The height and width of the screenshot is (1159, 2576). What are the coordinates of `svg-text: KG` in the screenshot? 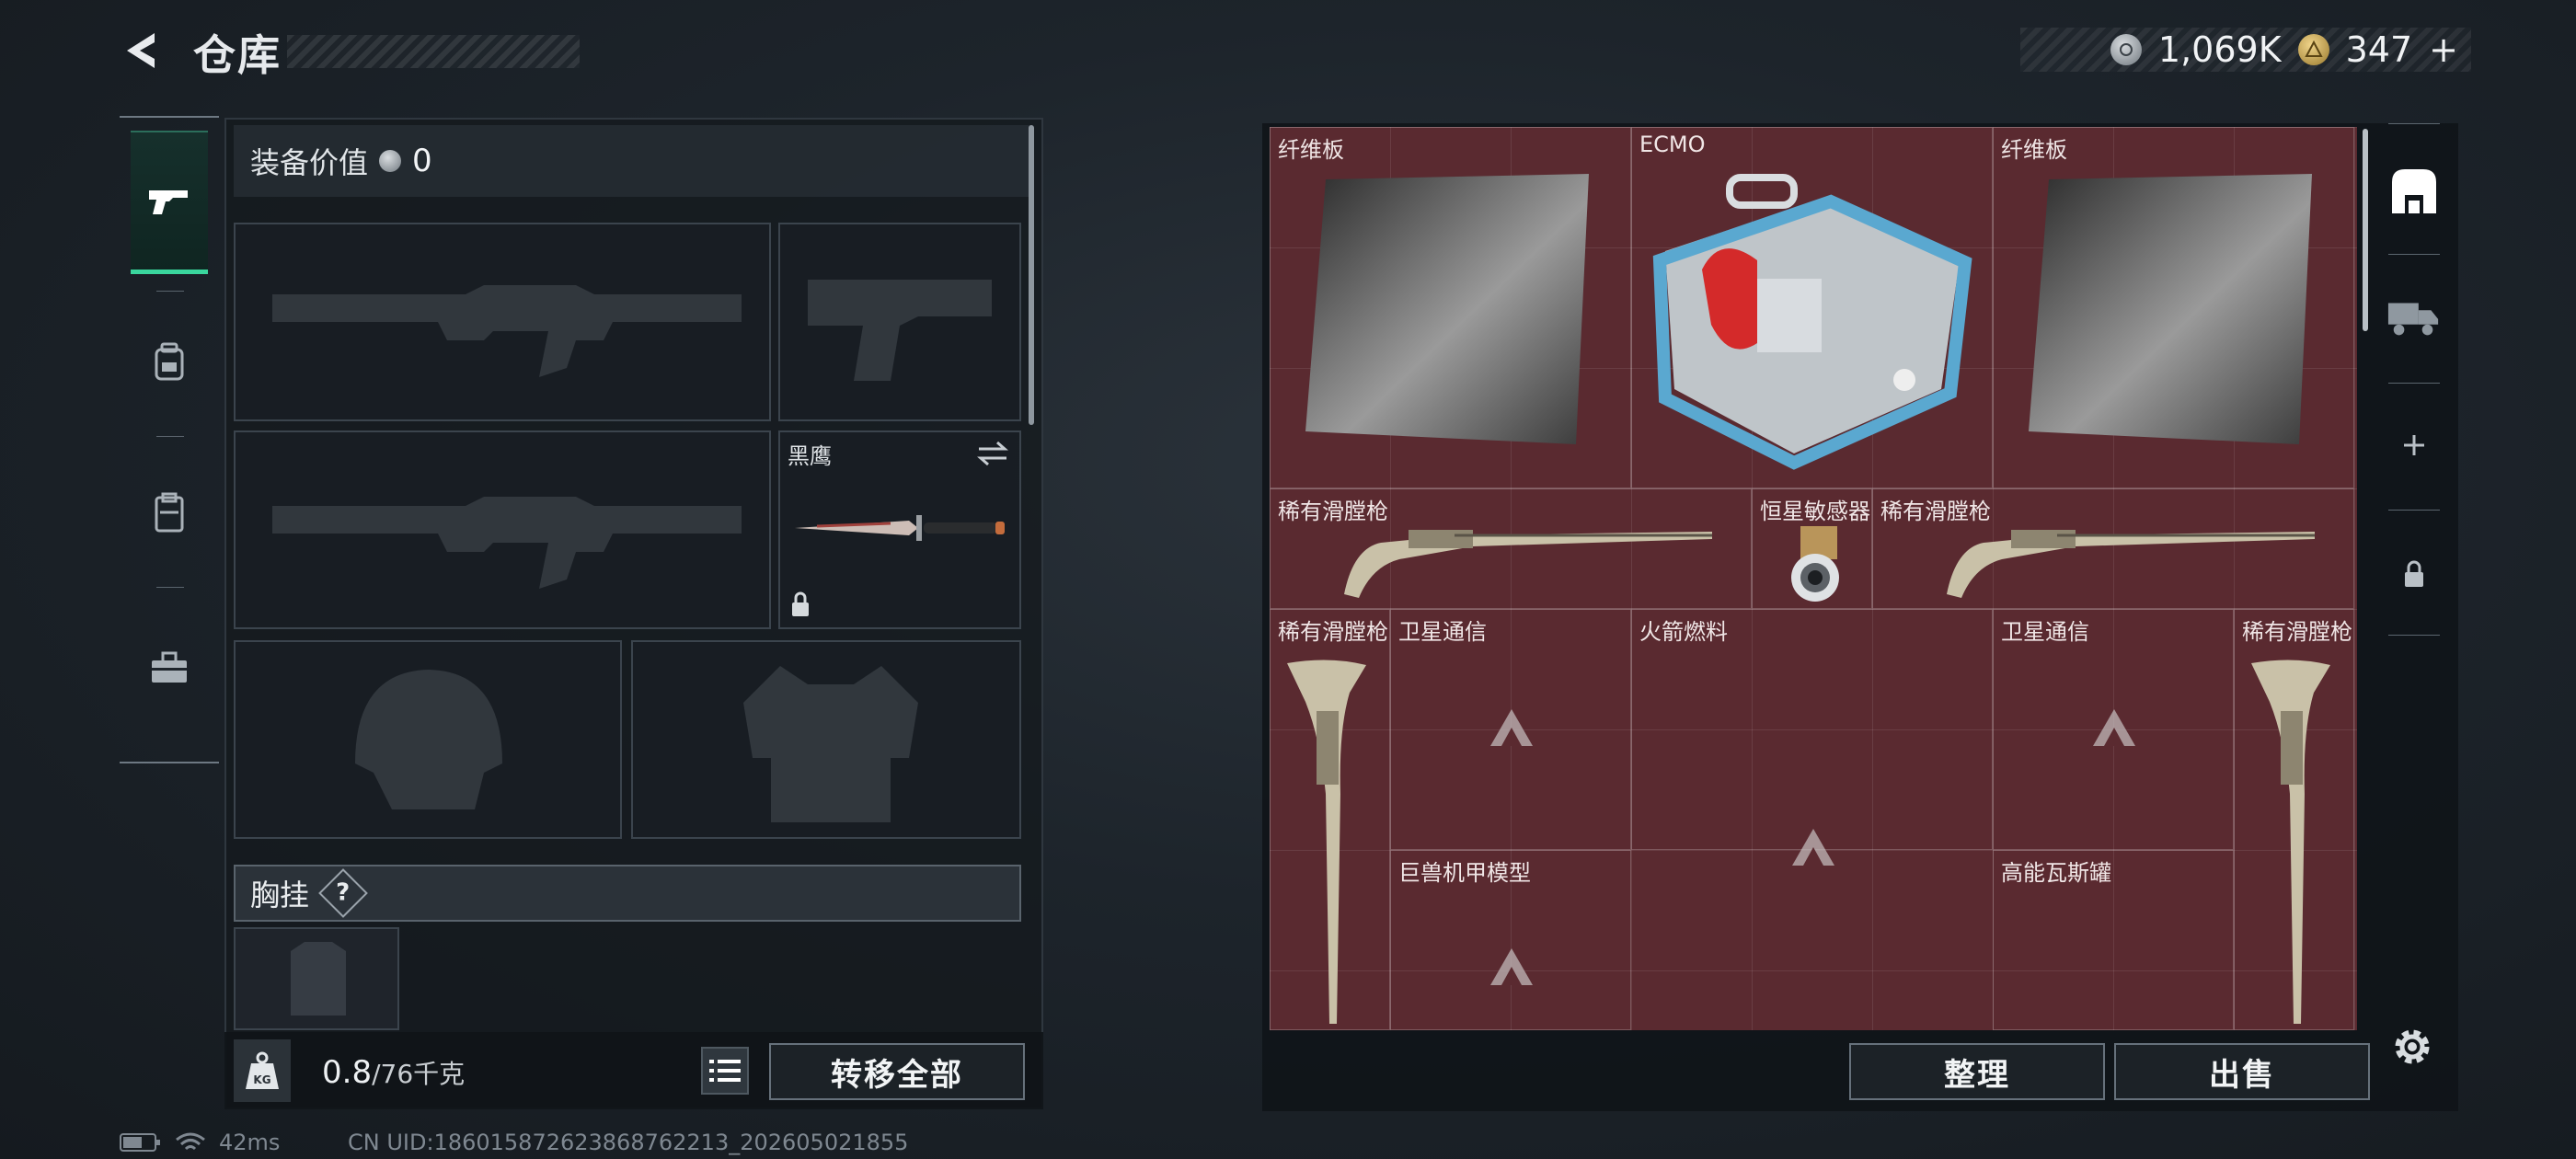 It's located at (261, 1079).